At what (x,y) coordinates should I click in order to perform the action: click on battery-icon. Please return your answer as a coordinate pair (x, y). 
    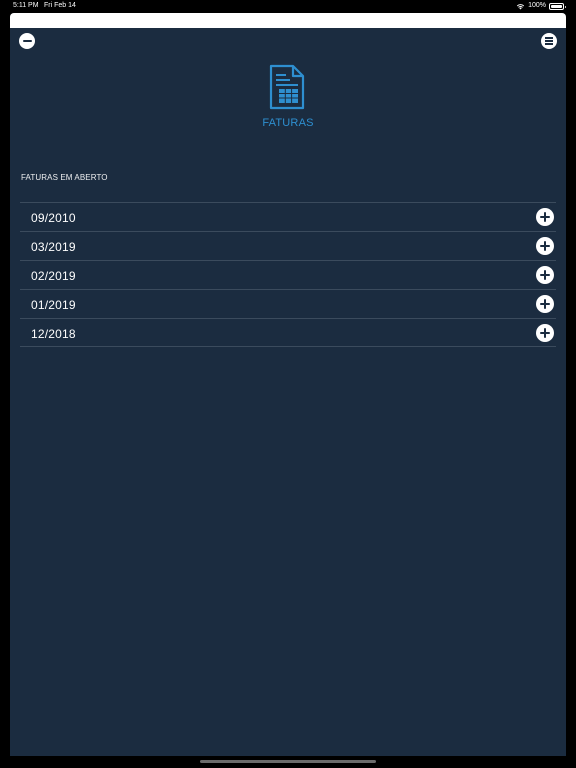
    Looking at the image, I should click on (557, 6).